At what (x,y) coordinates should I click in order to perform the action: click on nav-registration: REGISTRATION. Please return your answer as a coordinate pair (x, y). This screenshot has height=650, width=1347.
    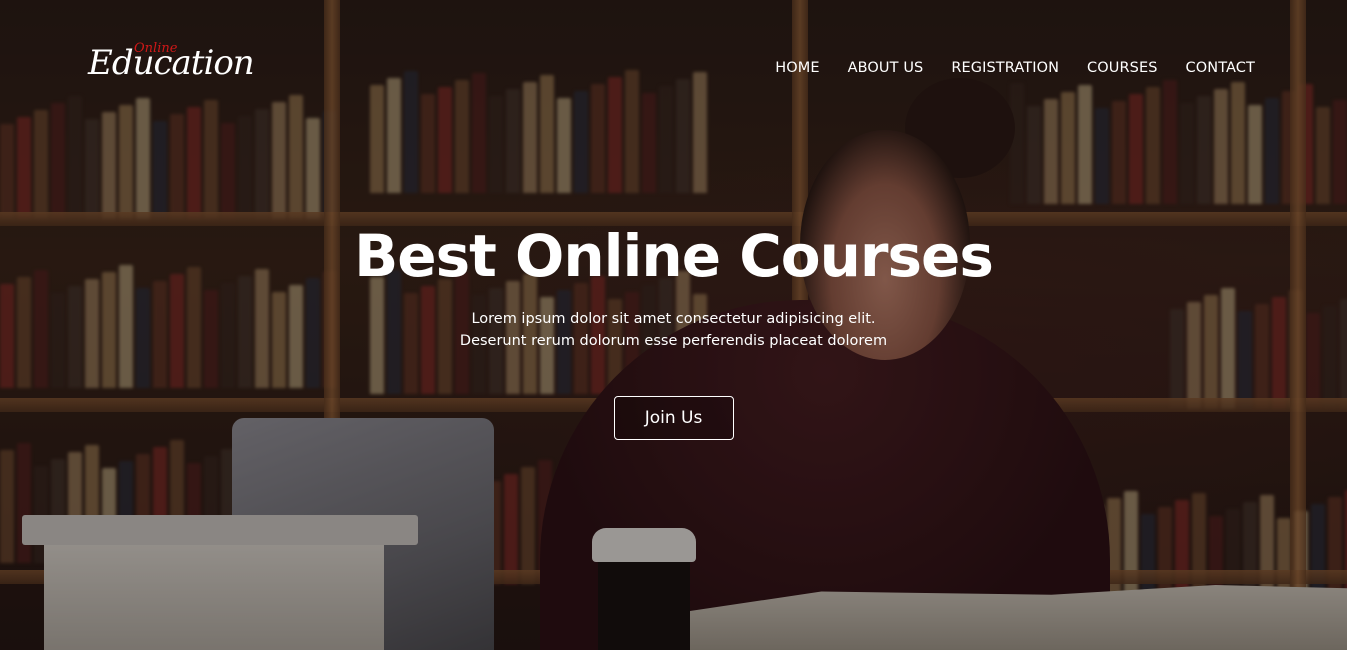
    Looking at the image, I should click on (1005, 68).